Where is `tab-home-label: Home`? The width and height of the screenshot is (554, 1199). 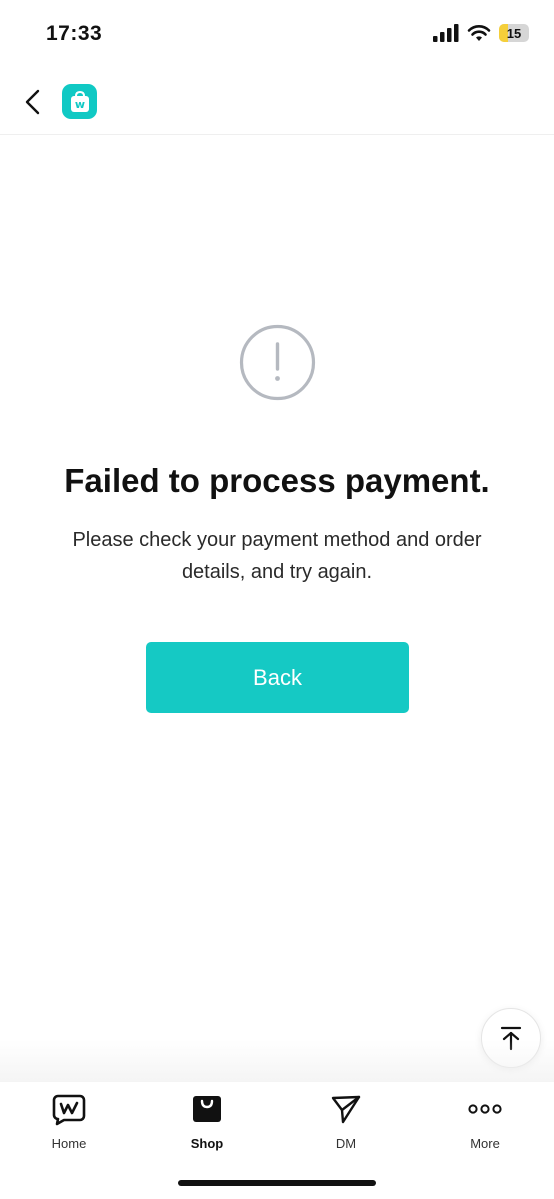 tab-home-label: Home is located at coordinates (69, 1143).